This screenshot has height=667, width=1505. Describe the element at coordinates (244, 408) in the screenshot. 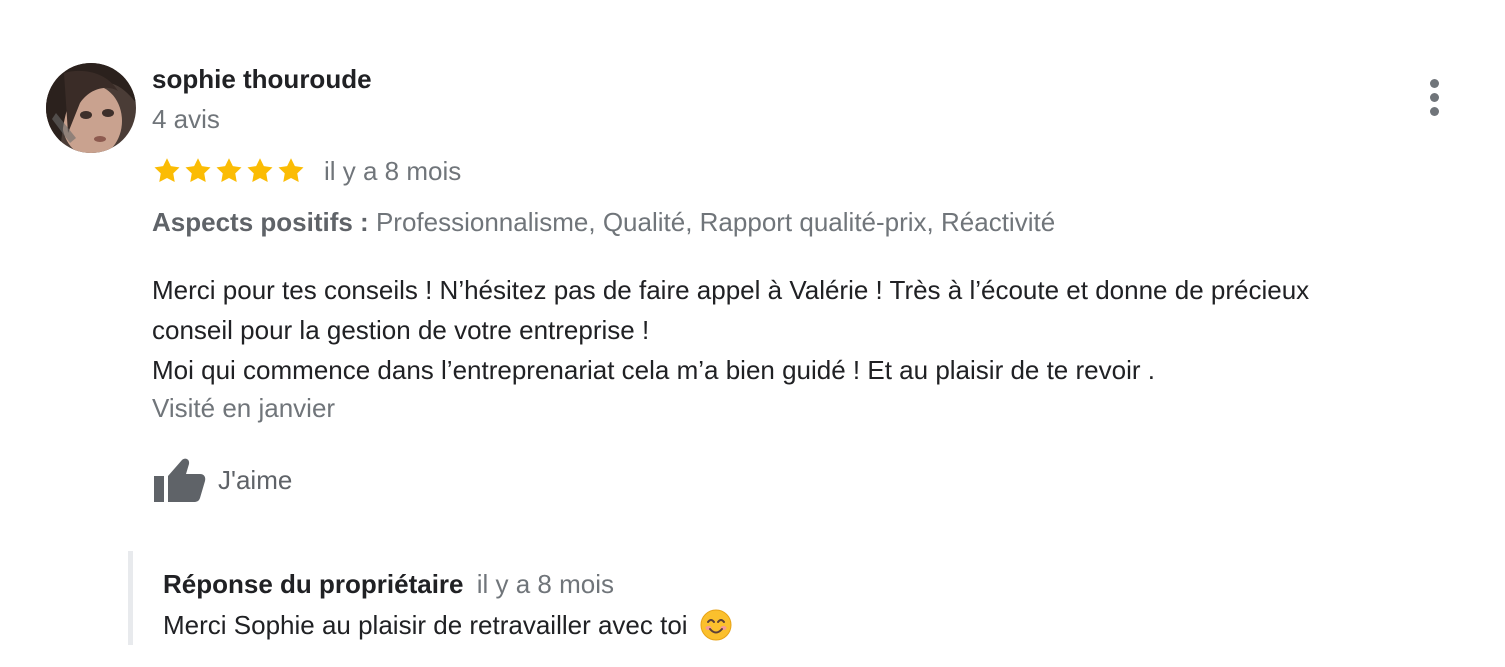

I see `visit-date: Visité en janvier` at that location.